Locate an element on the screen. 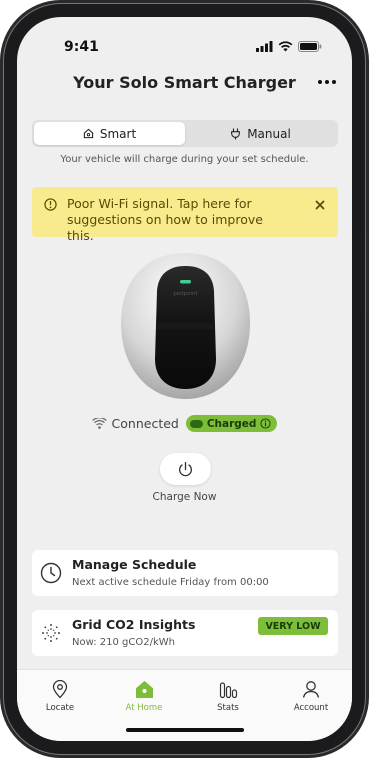 This screenshot has height=758, width=369. volume-down-button is located at coordinates (1, 297).